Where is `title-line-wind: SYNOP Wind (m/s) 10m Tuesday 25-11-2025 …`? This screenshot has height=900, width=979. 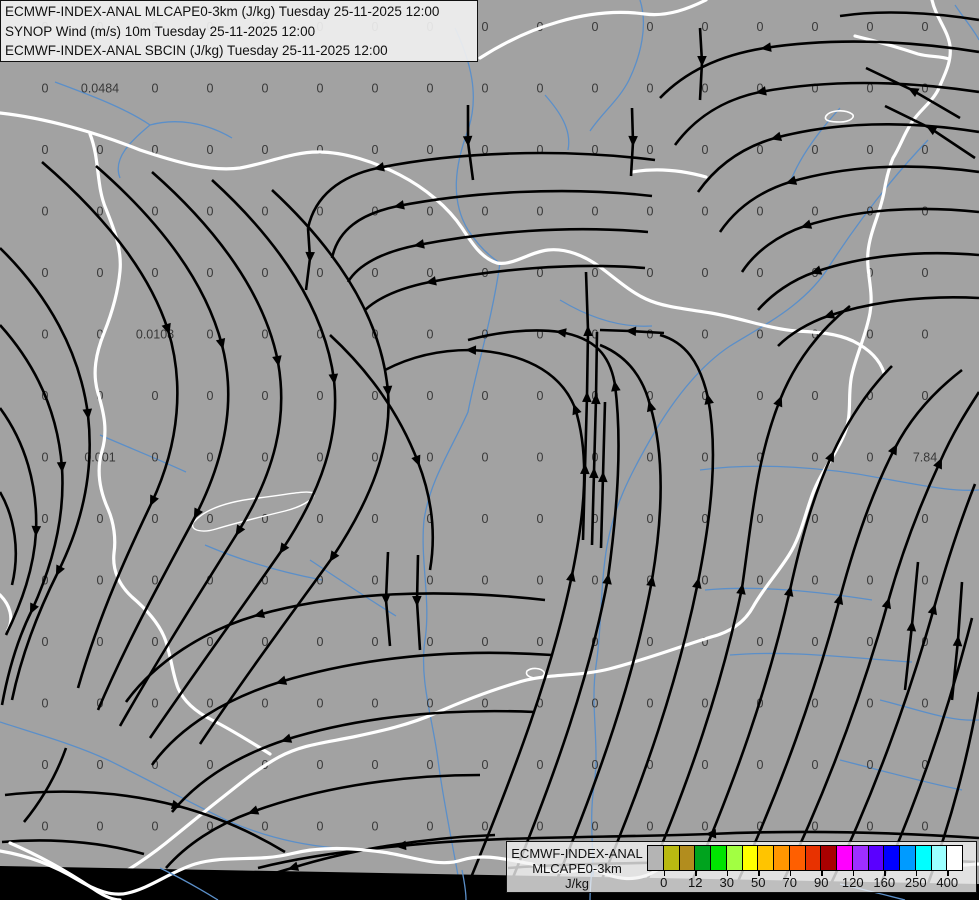 title-line-wind: SYNOP Wind (m/s) 10m Tuesday 25-11-2025 … is located at coordinates (160, 31).